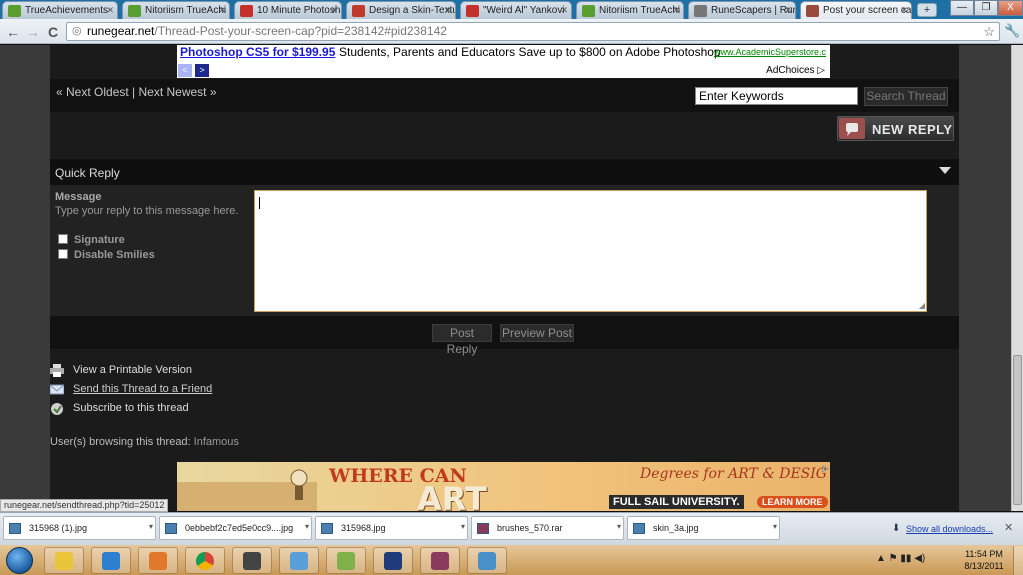 This screenshot has height=575, width=1023. What do you see at coordinates (772, 52) in the screenshot?
I see `ad-url: www.AcademicSuperstore.c` at bounding box center [772, 52].